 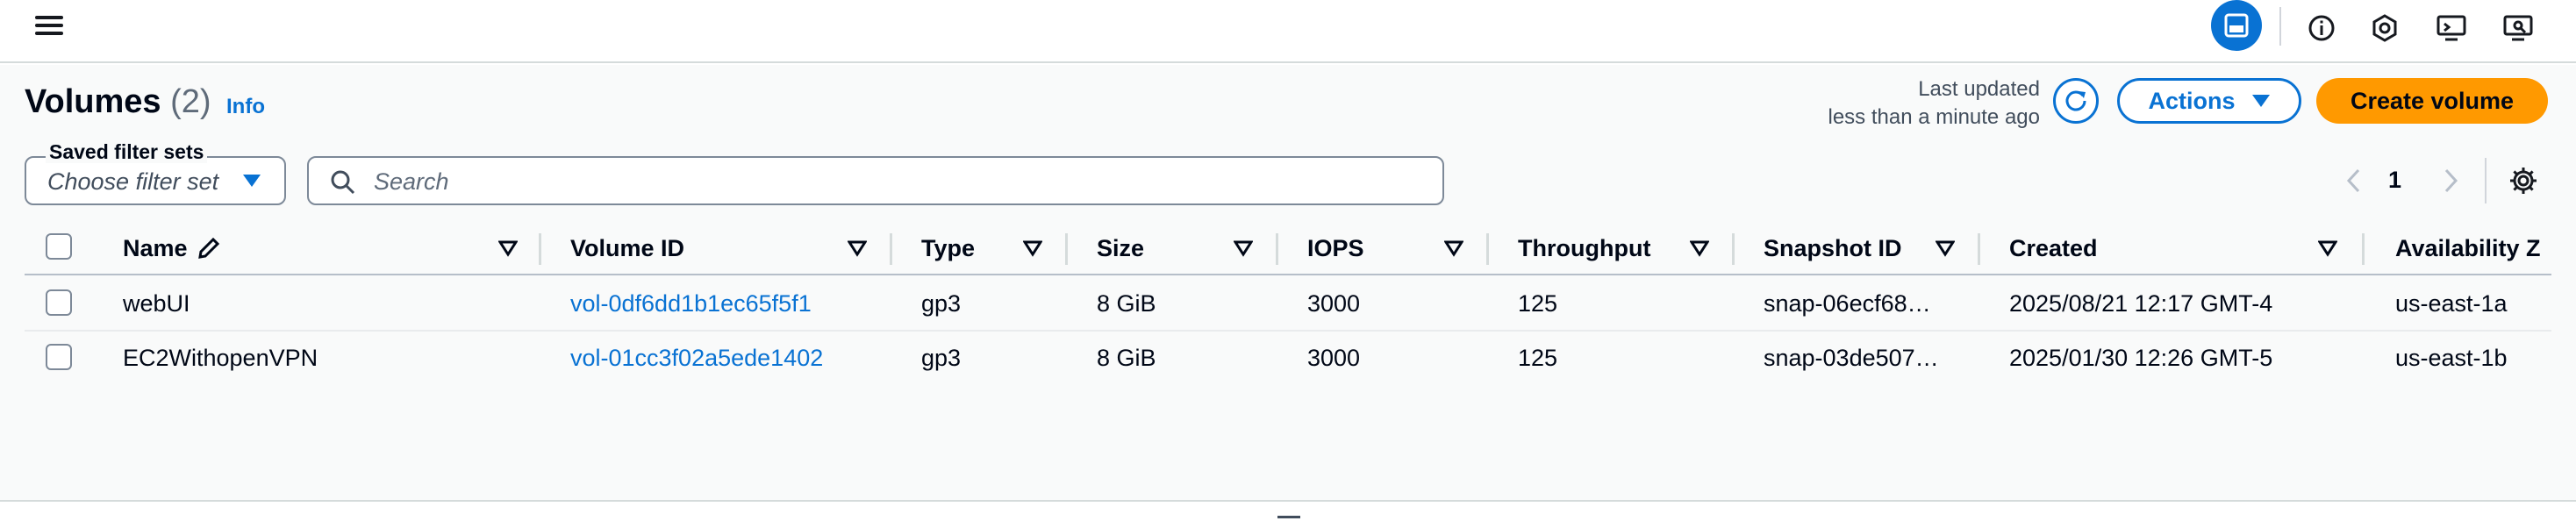 I want to click on chevron-right-icon, so click(x=2451, y=180).